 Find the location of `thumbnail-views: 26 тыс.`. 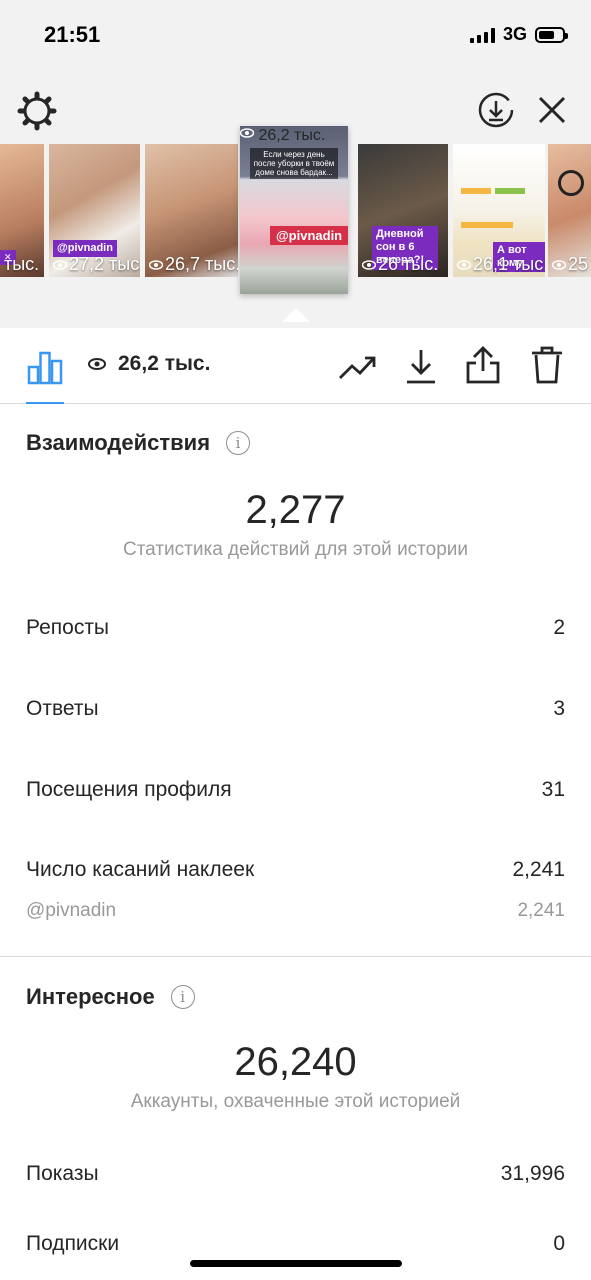

thumbnail-views: 26 тыс. is located at coordinates (400, 264).